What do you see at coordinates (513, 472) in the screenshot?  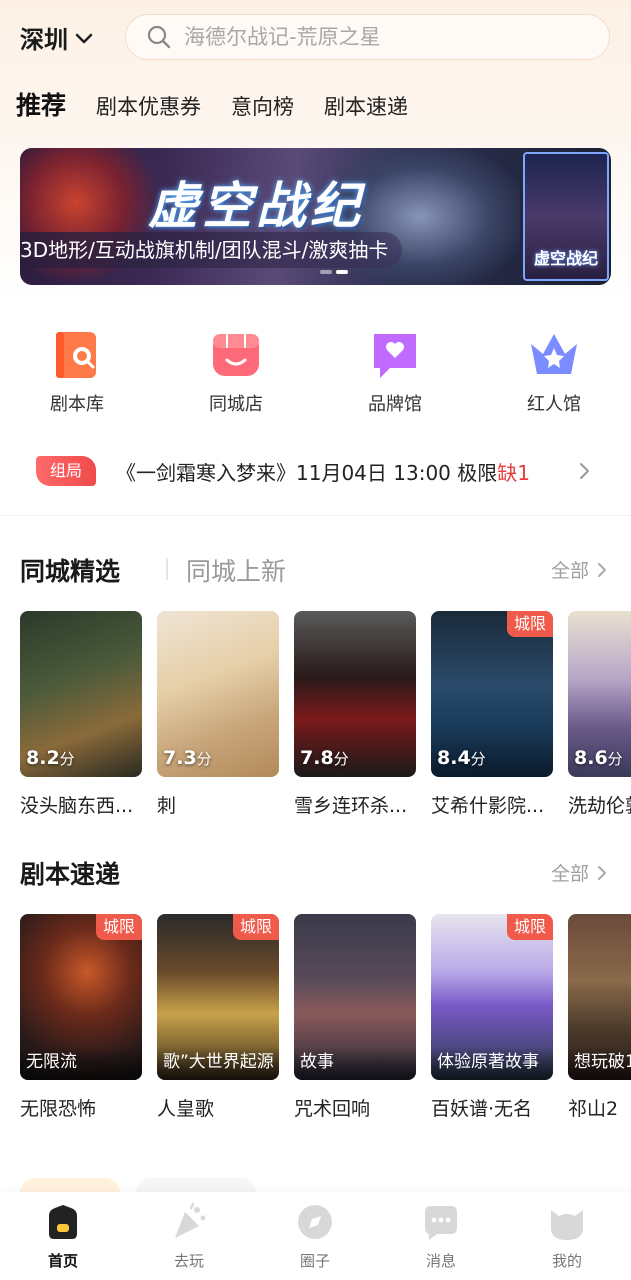 I see `notice-short: 缺1` at bounding box center [513, 472].